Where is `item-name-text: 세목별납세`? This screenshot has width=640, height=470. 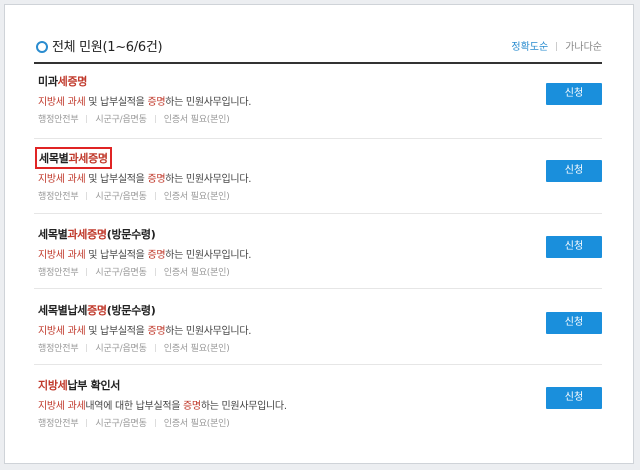
item-name-text: 세목별납세 is located at coordinates (63, 310).